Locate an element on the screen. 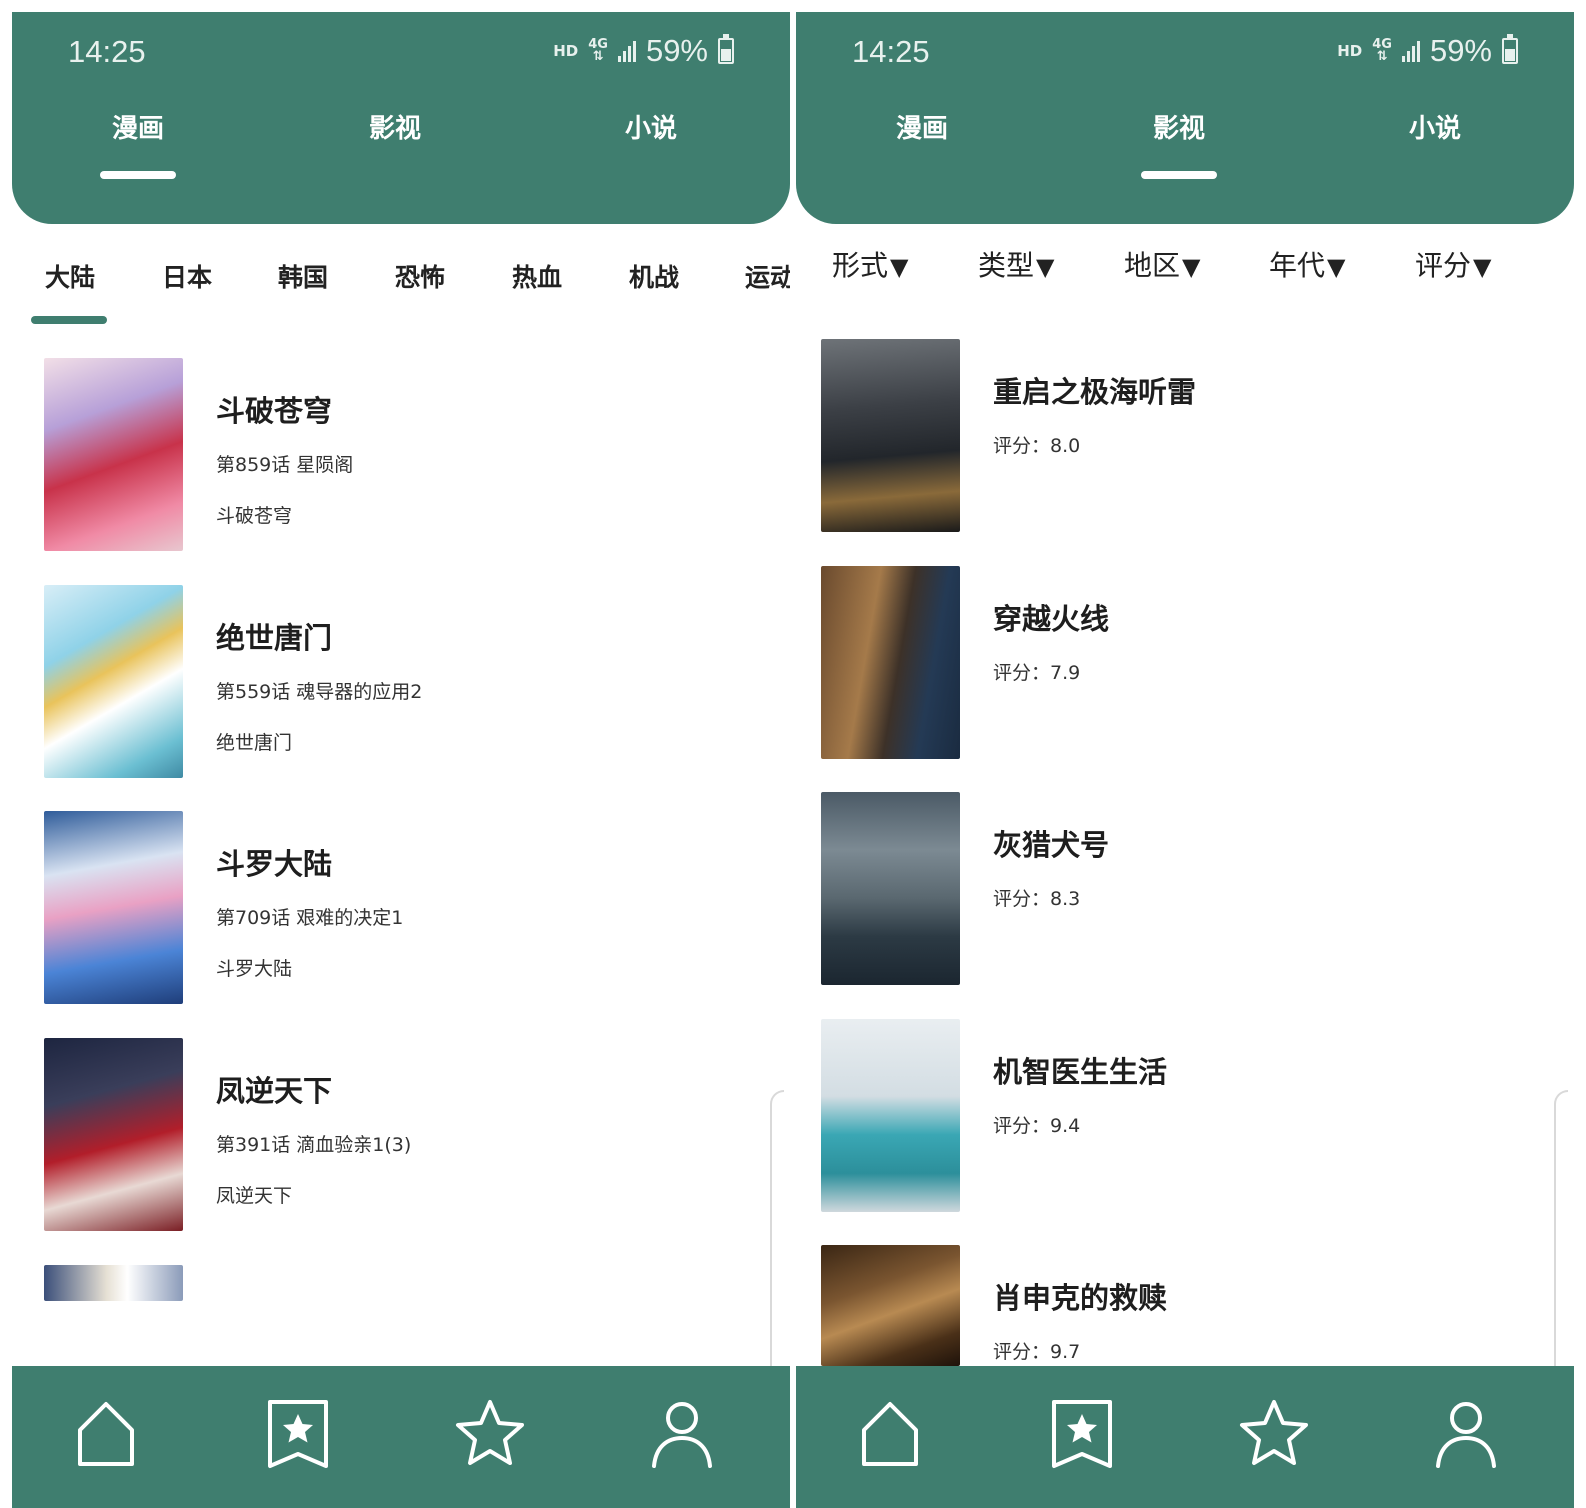 The width and height of the screenshot is (1586, 1508). item-title: 机智医生生活 is located at coordinates (1080, 1072).